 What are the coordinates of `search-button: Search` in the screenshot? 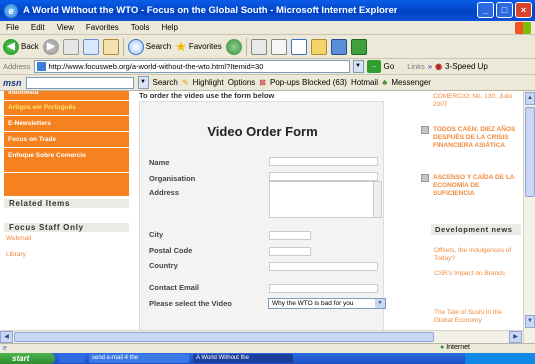 It's located at (149, 47).